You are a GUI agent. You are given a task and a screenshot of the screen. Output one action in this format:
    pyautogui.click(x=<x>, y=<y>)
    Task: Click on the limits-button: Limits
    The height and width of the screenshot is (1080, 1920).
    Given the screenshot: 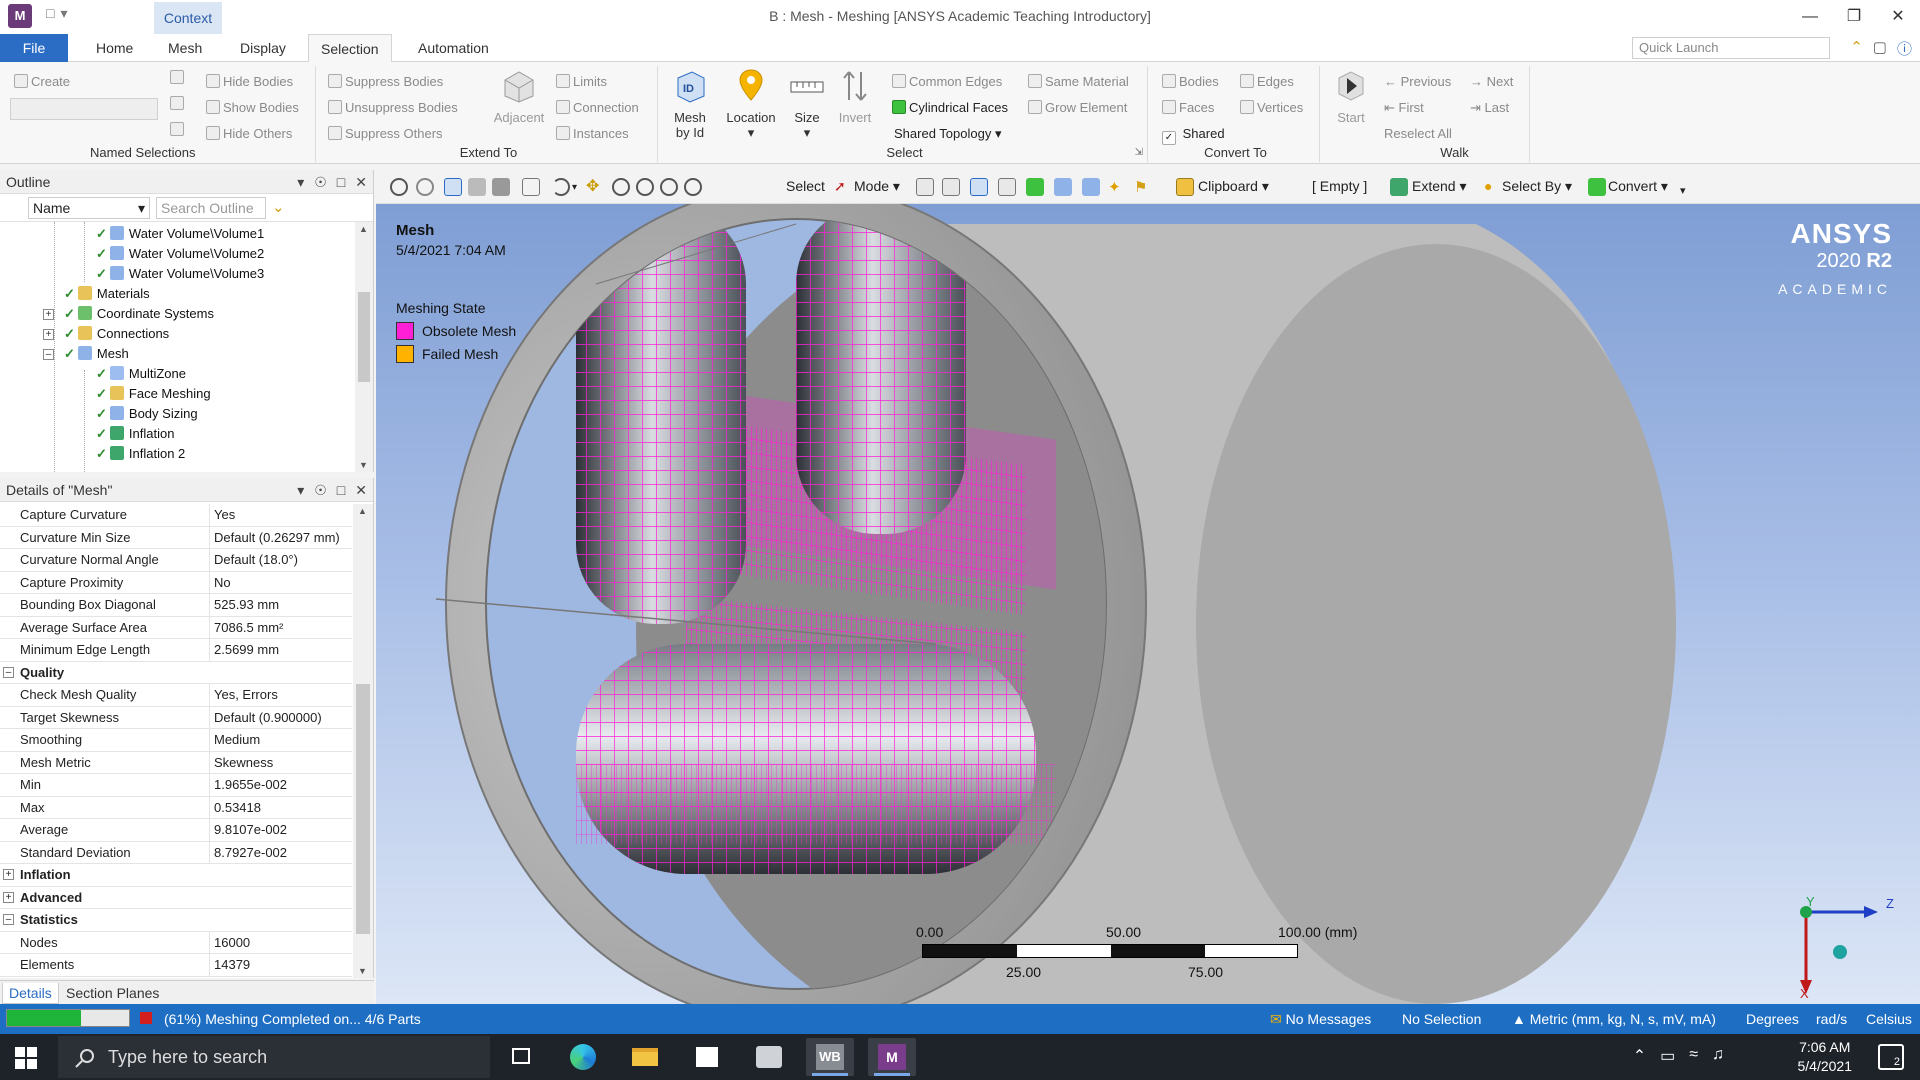 What is the action you would take?
    pyautogui.click(x=581, y=81)
    